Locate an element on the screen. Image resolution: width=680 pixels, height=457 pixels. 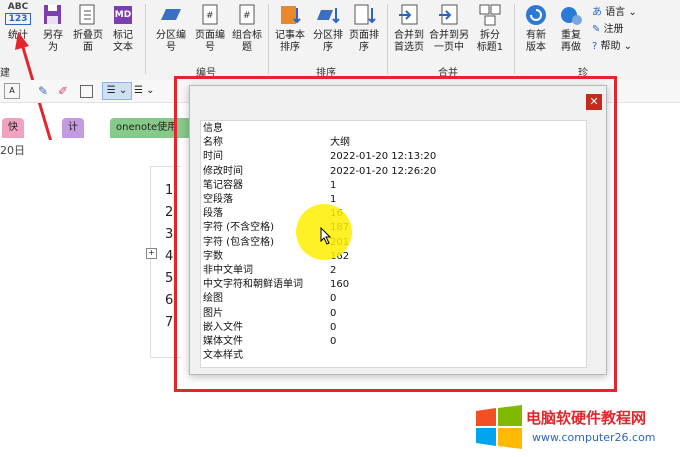
windows-logo-icon is located at coordinates (499, 427).